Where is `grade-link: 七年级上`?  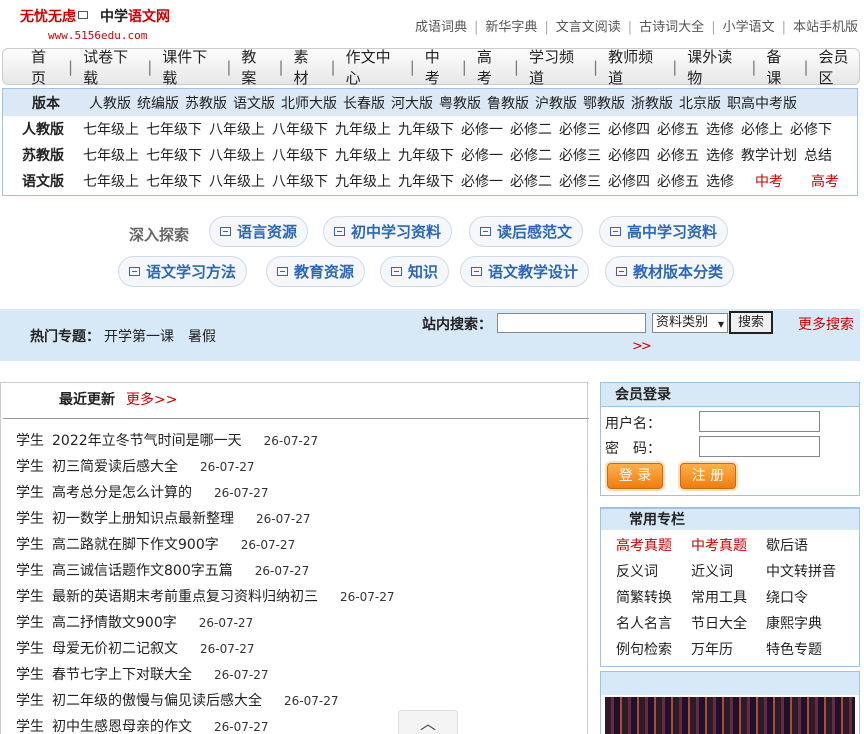
grade-link: 七年级上 is located at coordinates (111, 129).